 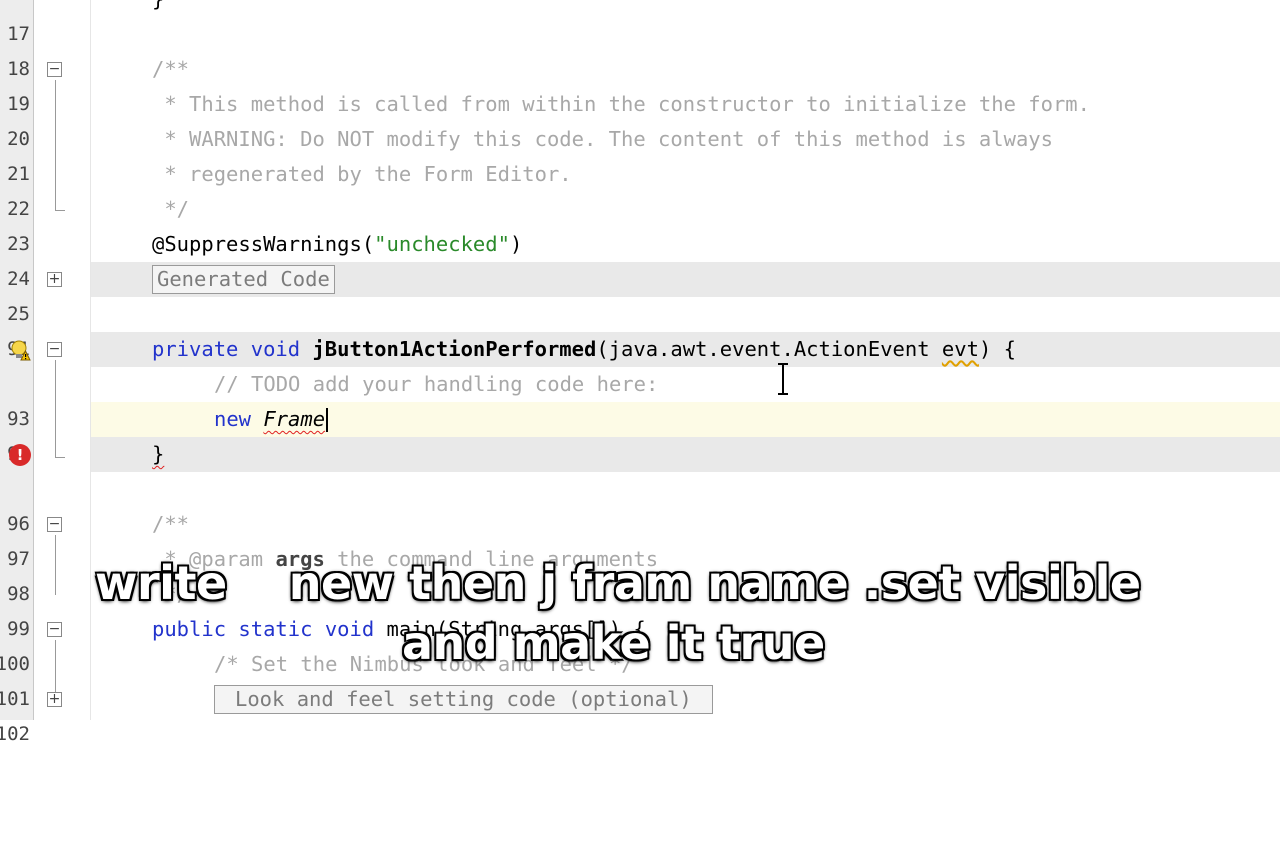 What do you see at coordinates (263, 244) in the screenshot?
I see `annotation: @SuppressWarnings(` at bounding box center [263, 244].